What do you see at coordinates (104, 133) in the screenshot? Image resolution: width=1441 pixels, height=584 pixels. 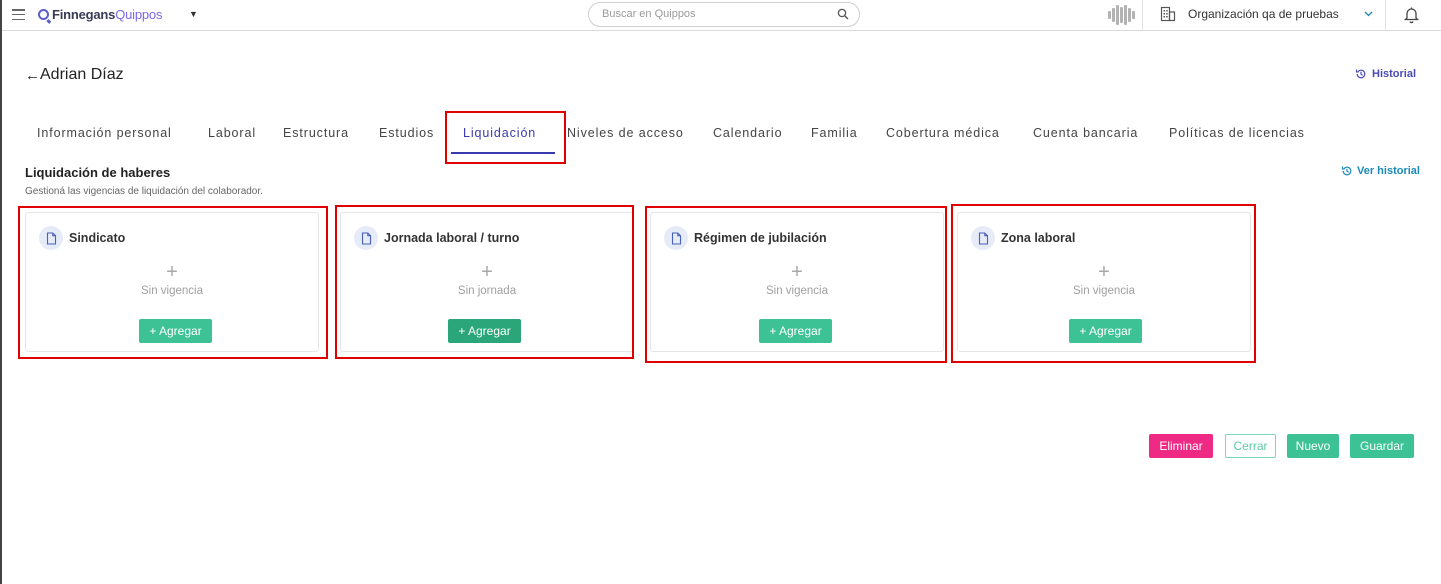 I see `tab-informacion-personal: Información personal` at bounding box center [104, 133].